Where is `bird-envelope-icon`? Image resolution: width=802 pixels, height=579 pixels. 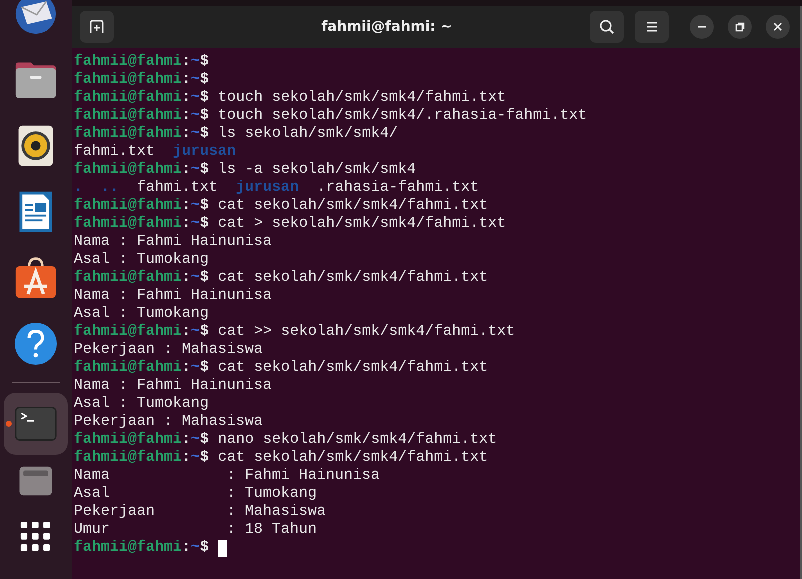
bird-envelope-icon is located at coordinates (36, 18).